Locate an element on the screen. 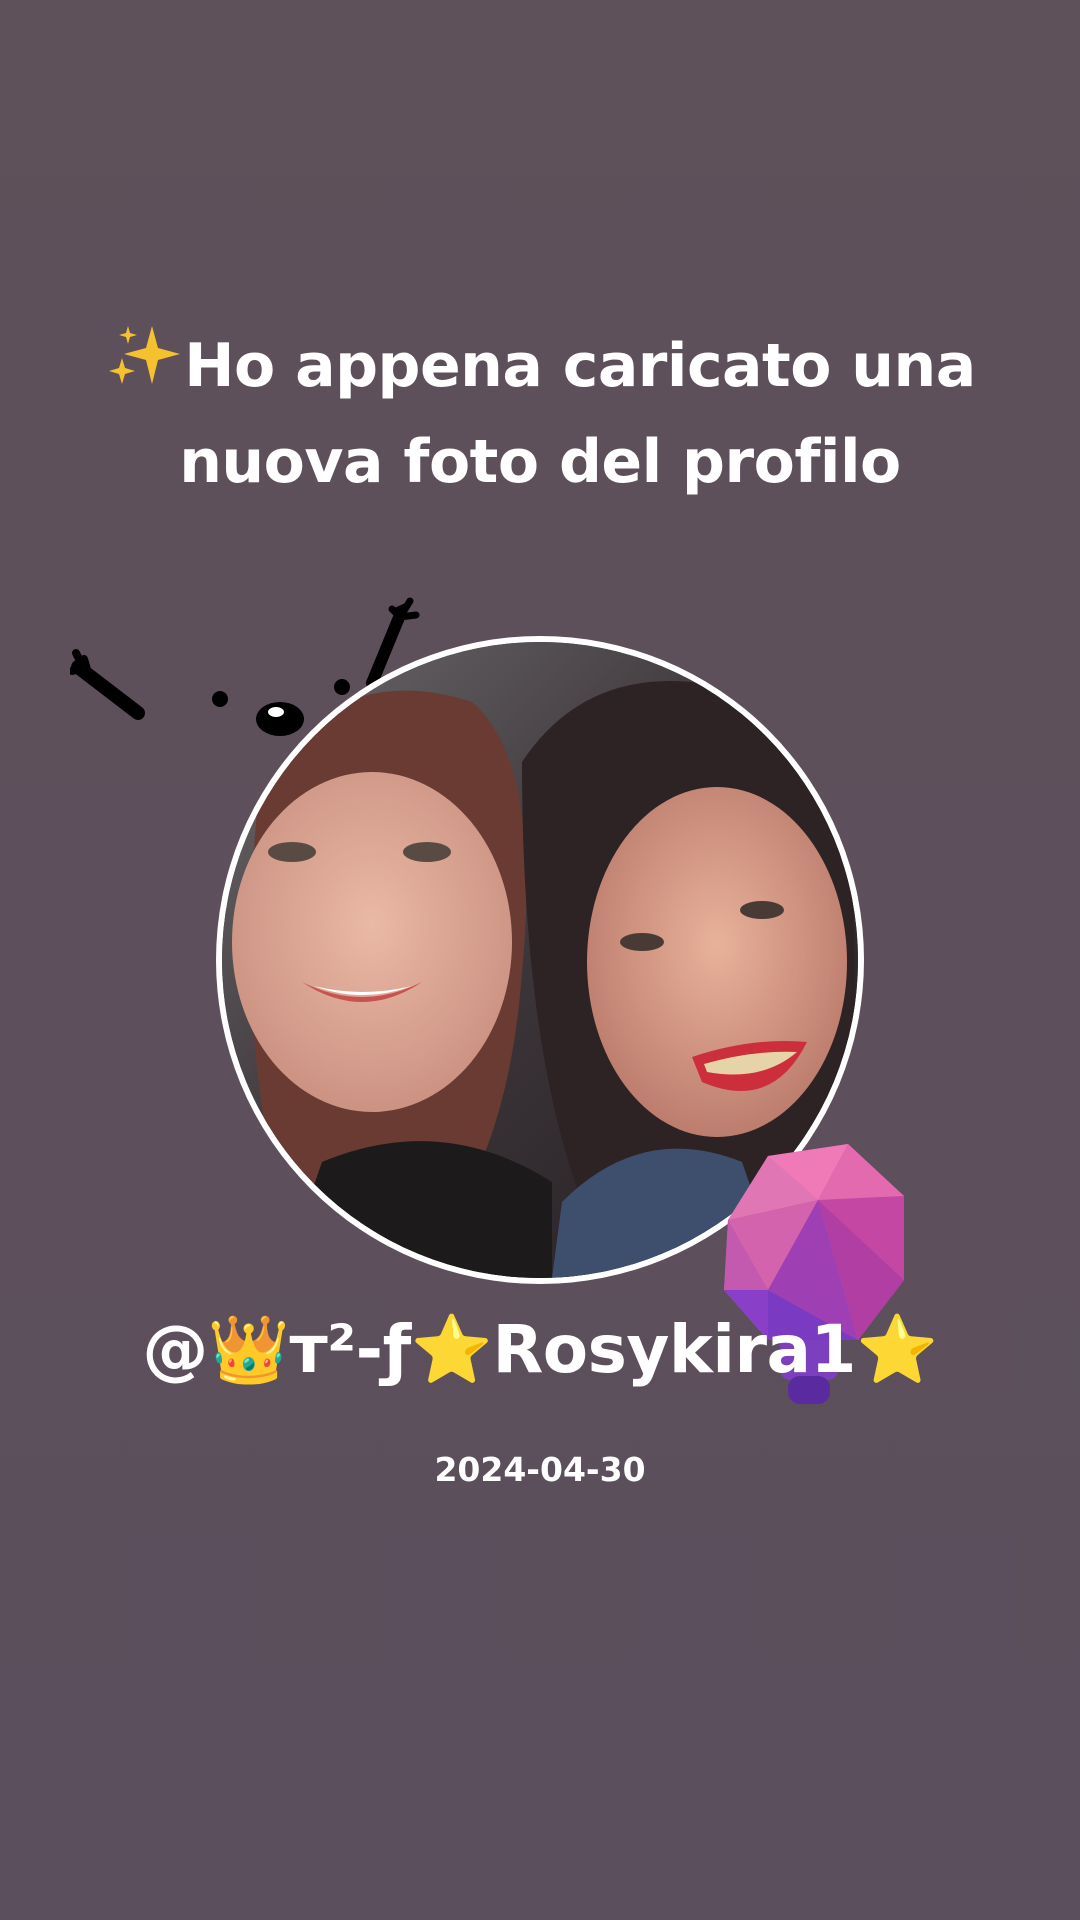 The width and height of the screenshot is (1080, 1920). headline-line-1: Ho appena caricato una is located at coordinates (580, 366).